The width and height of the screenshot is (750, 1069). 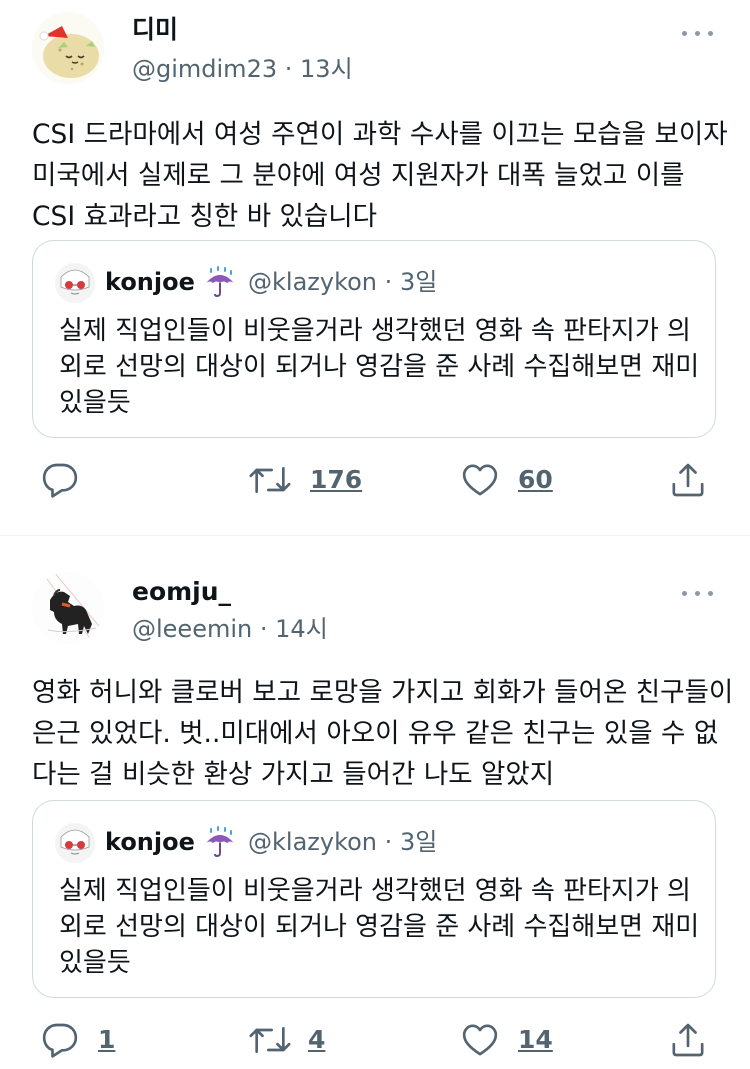 I want to click on author-handle: @leeemin, so click(x=192, y=629).